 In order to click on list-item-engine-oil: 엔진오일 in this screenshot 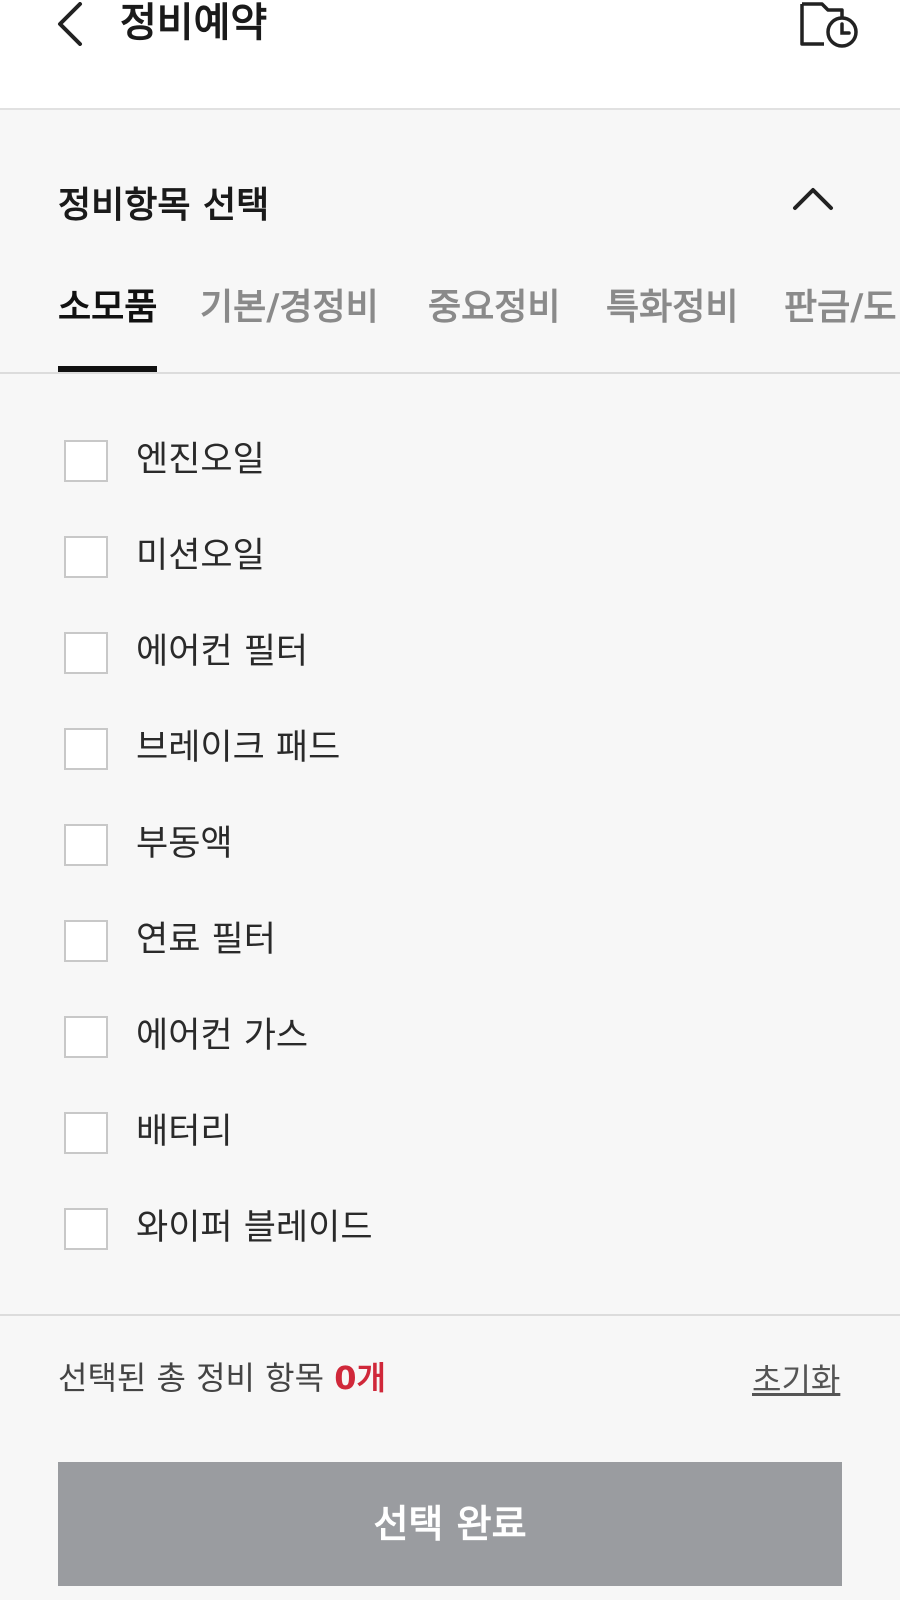, I will do `click(364, 460)`.